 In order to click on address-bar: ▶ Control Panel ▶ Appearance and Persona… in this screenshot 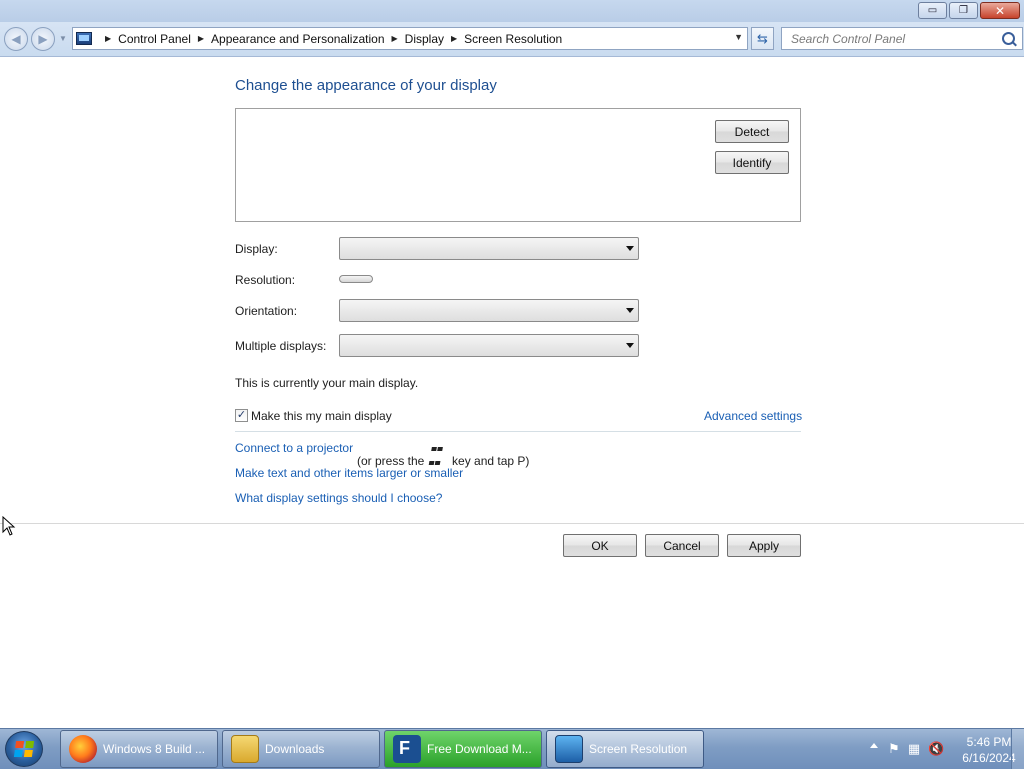, I will do `click(410, 38)`.